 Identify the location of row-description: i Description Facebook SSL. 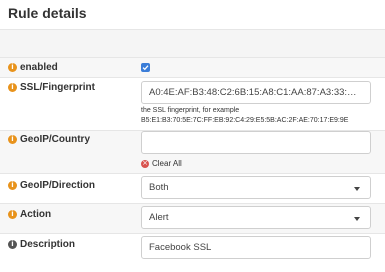
(192, 253).